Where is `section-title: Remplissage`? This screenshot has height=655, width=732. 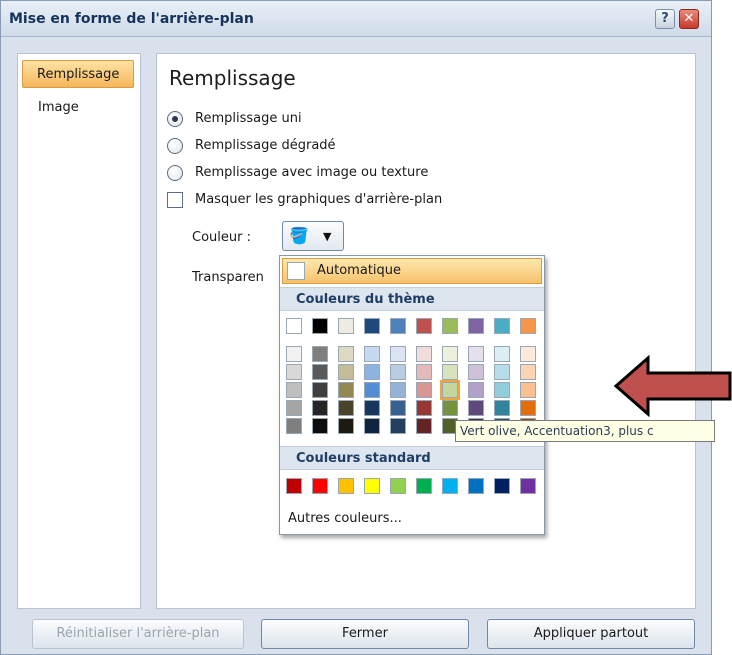
section-title: Remplissage is located at coordinates (232, 78).